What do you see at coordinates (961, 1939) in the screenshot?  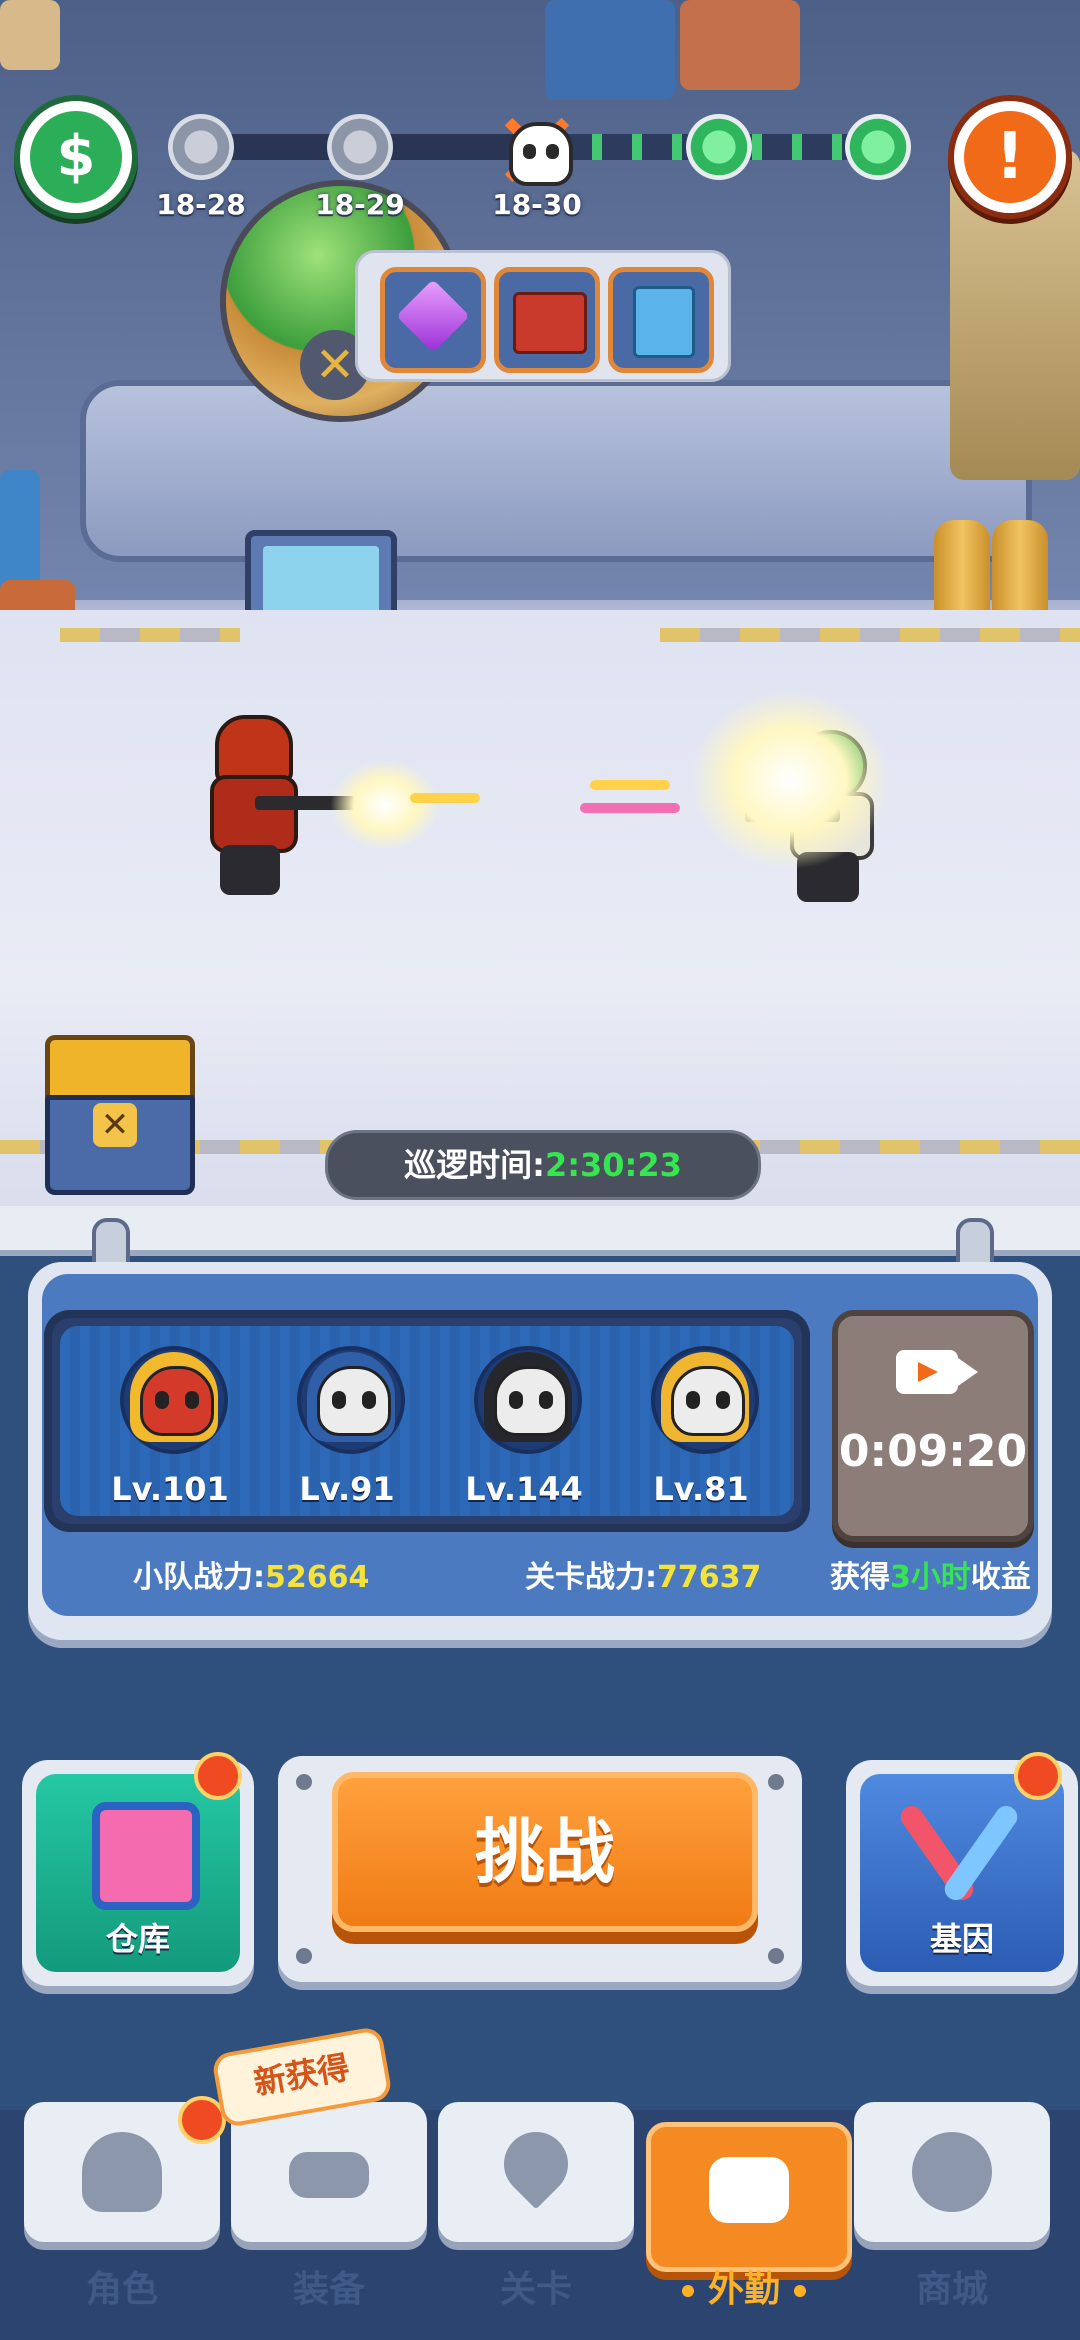 I see `gene-label: 基因` at bounding box center [961, 1939].